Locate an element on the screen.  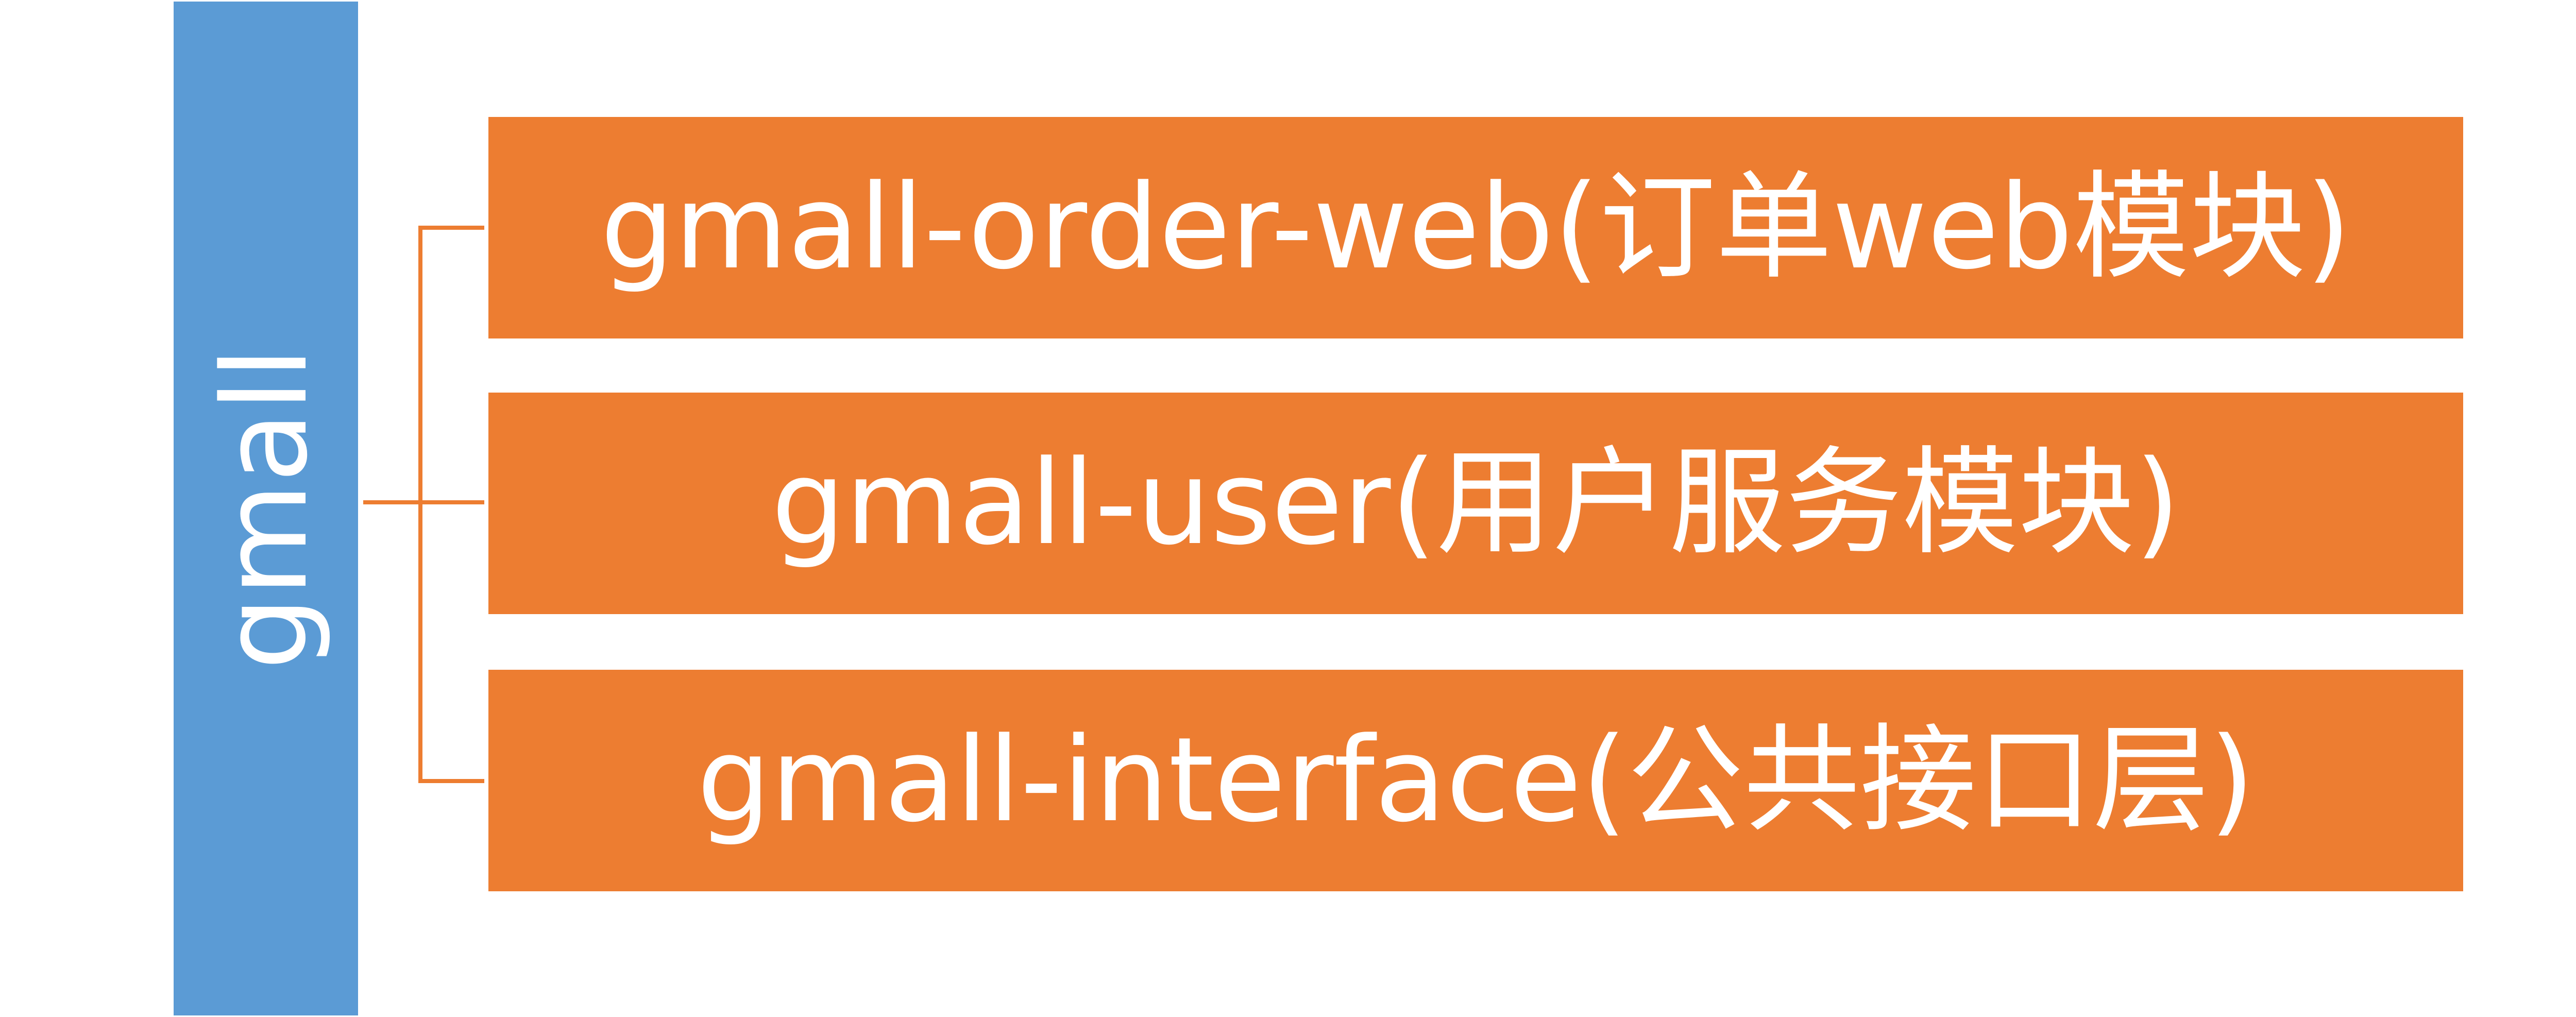
root-node: gmall is located at coordinates (266, 508).